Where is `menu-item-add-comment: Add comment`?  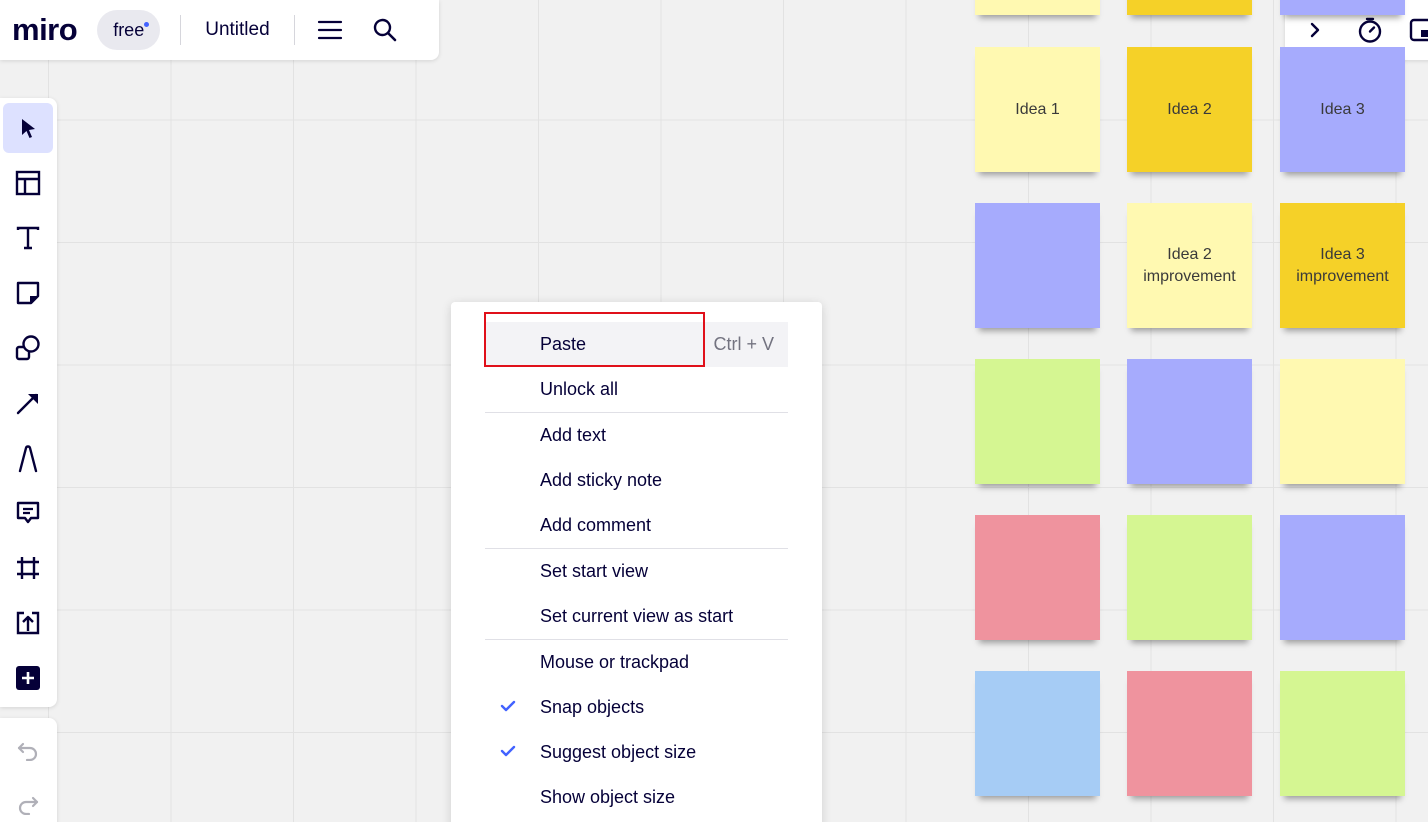 menu-item-add-comment: Add comment is located at coordinates (636, 525).